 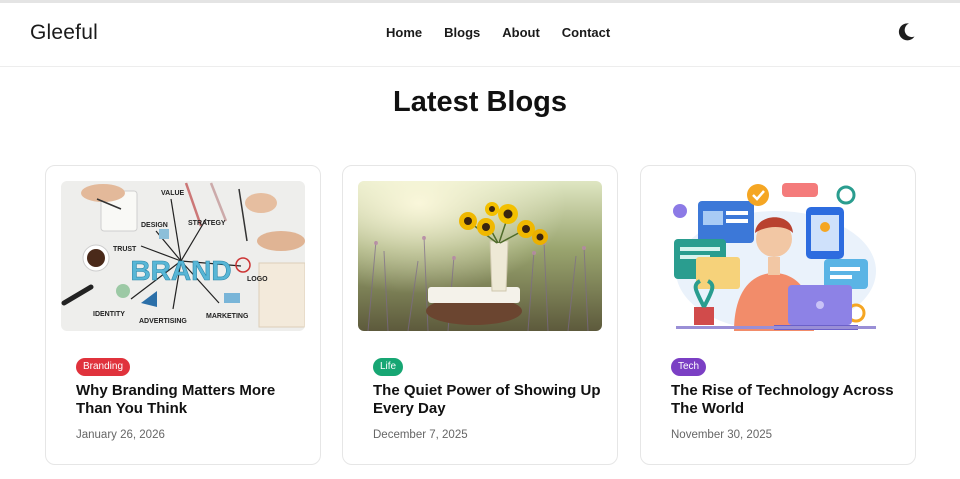 What do you see at coordinates (488, 400) in the screenshot?
I see `blog-title: The Quiet Power of Showing Up Every Day` at bounding box center [488, 400].